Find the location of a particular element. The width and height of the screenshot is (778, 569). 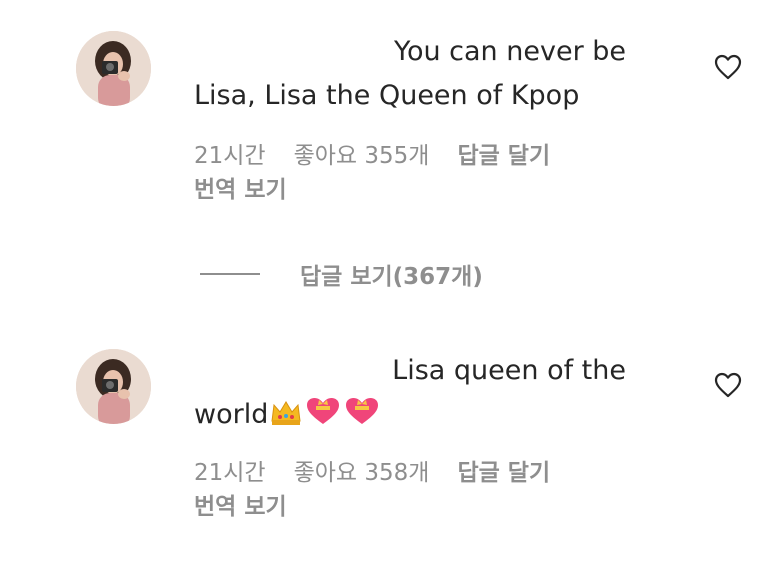

comment-likes: 좋아요 358개 is located at coordinates (362, 473).